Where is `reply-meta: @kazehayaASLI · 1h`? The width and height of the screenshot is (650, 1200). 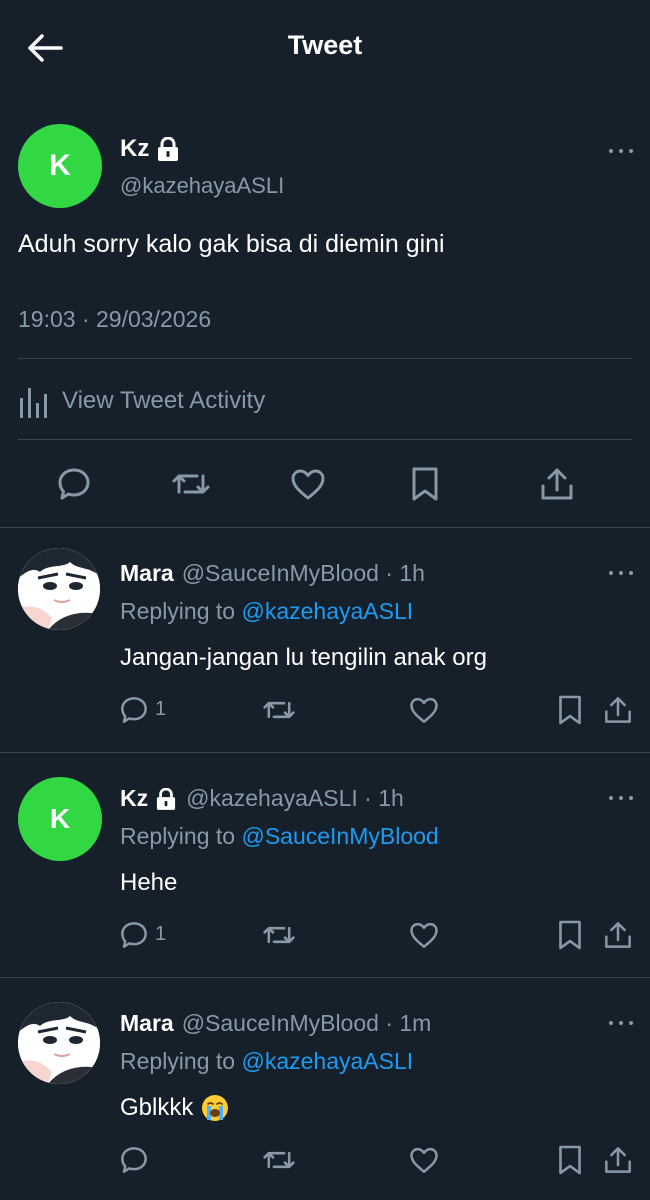 reply-meta: @kazehayaASLI · 1h is located at coordinates (295, 798).